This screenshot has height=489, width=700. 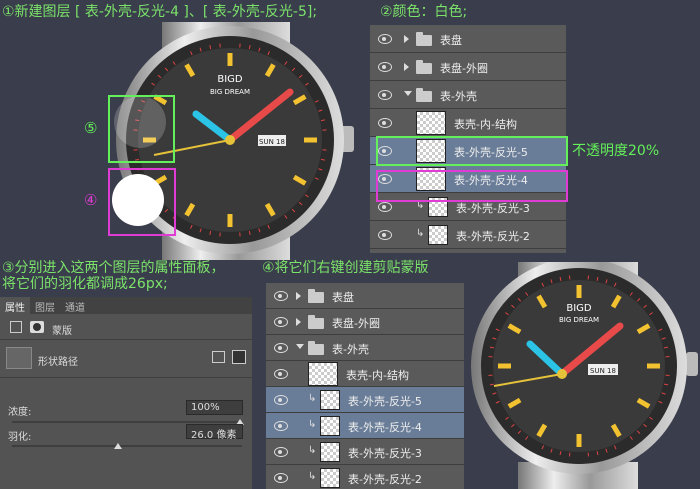 I want to click on feather-label: 羽化:, so click(x=20, y=437).